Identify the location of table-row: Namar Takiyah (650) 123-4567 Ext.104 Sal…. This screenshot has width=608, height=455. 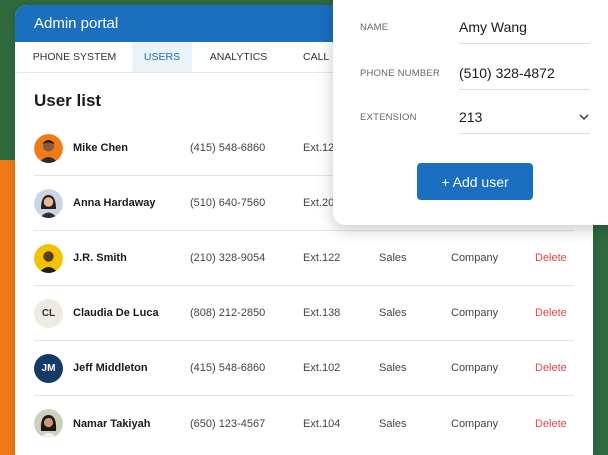
(304, 423).